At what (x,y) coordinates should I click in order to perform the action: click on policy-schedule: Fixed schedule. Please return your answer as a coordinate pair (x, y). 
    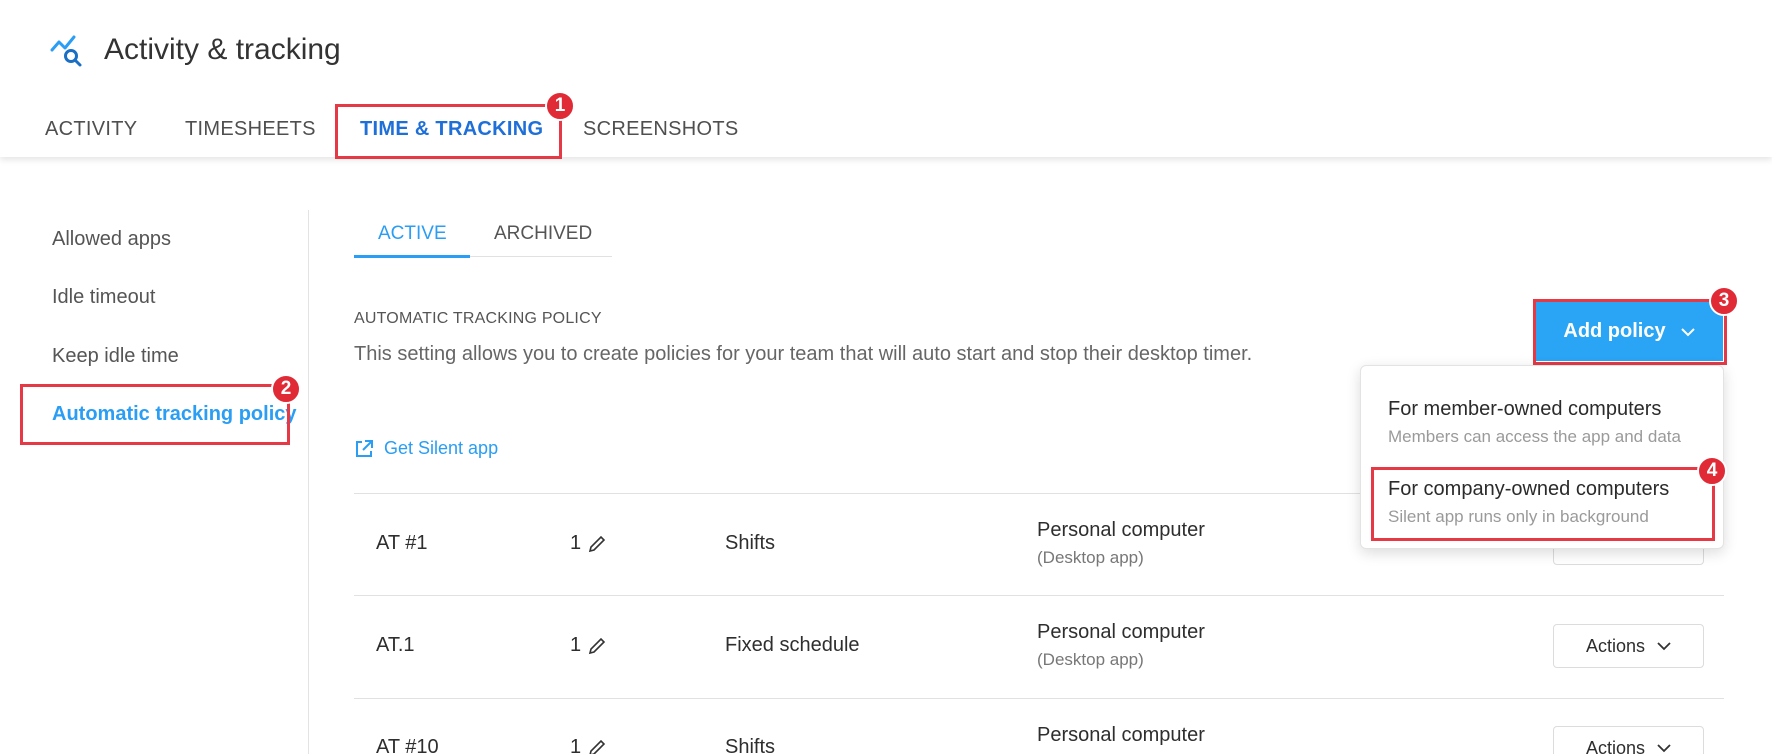
    Looking at the image, I should click on (792, 645).